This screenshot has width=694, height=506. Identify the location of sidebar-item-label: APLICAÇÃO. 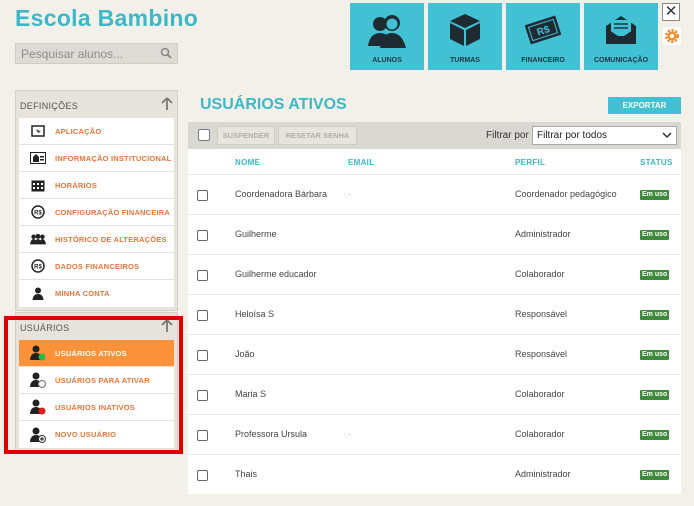
(78, 131).